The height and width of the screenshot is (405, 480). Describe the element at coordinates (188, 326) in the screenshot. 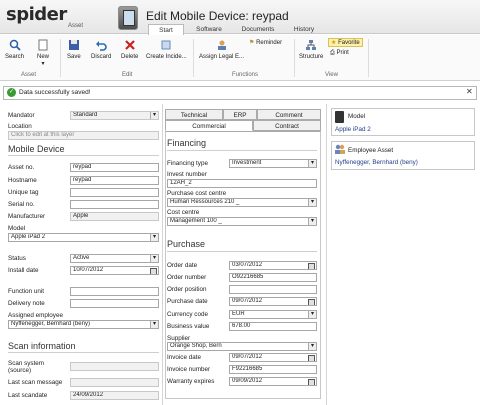

I see `business-value-label: Business value` at that location.